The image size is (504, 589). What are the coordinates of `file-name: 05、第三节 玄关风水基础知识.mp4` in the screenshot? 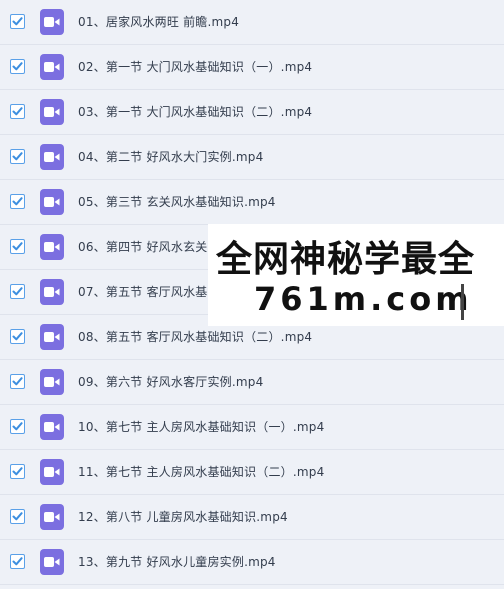 It's located at (177, 201).